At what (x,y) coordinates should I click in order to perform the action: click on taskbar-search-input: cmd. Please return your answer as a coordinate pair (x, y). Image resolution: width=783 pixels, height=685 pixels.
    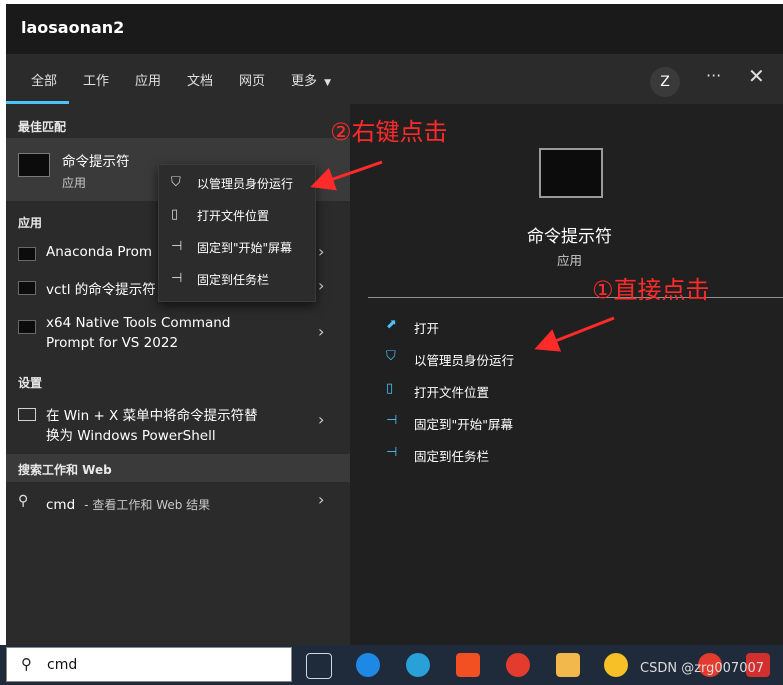
    Looking at the image, I should click on (62, 665).